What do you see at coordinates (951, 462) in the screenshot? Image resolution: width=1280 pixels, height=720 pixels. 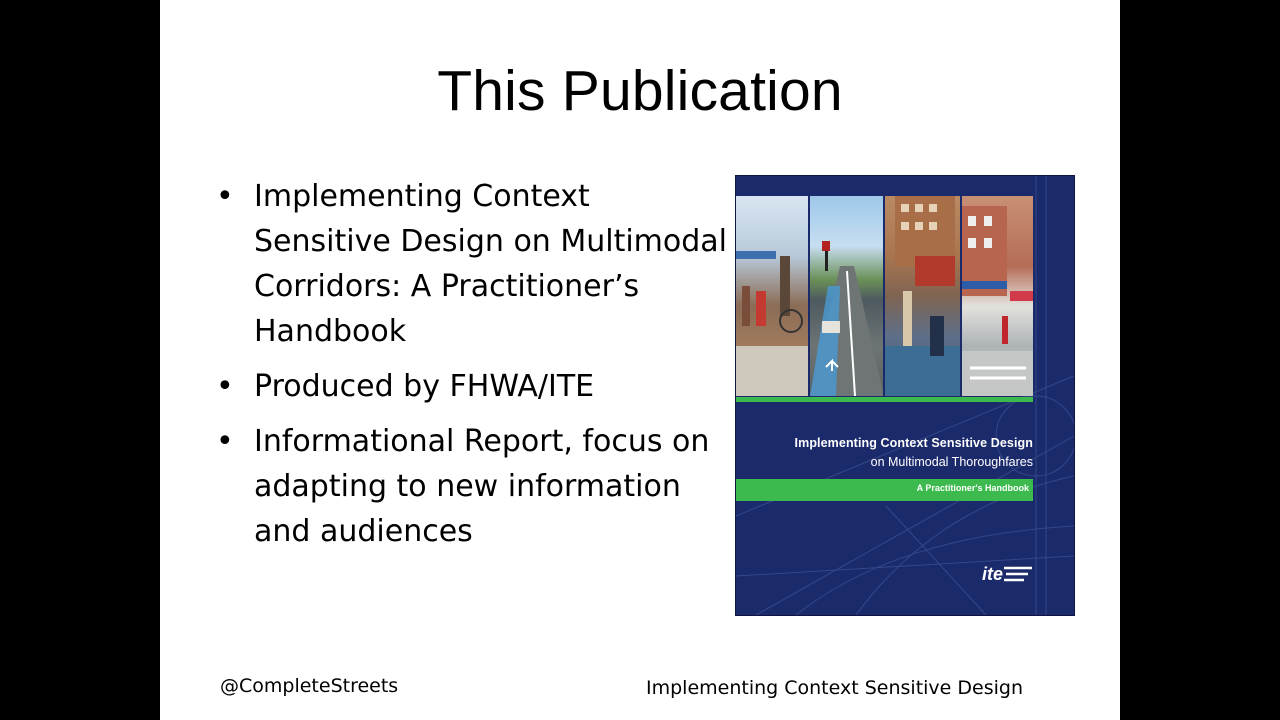 I see `cover-subtitle: on Multimodal Thoroughfares` at bounding box center [951, 462].